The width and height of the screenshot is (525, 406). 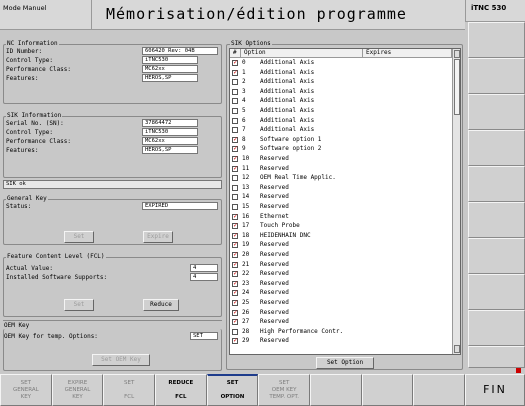 I want to click on softkey-3: SET FCL, so click(x=129, y=390).